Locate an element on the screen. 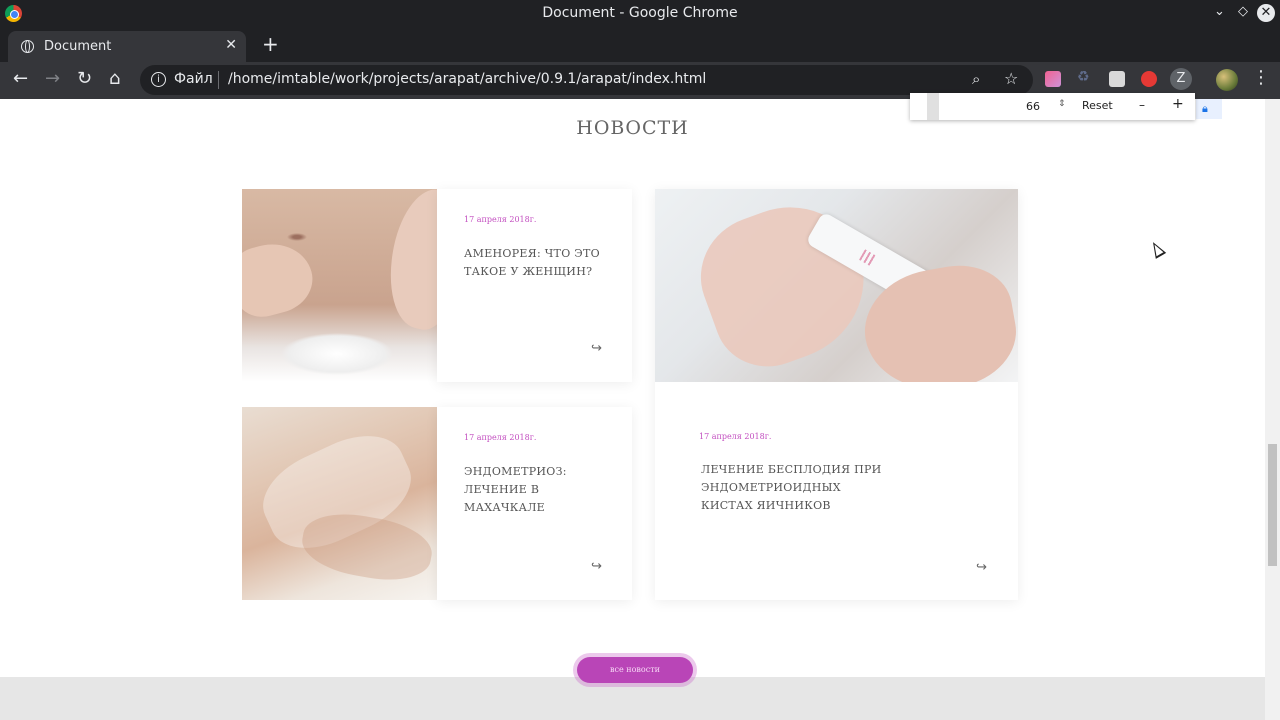 This screenshot has height=720, width=1280. profile-avatar is located at coordinates (1227, 80).